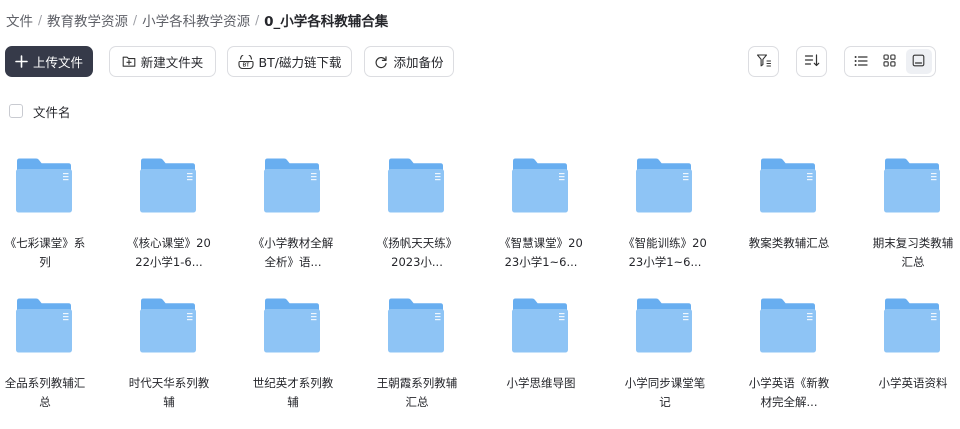  I want to click on sync-icon, so click(381, 62).